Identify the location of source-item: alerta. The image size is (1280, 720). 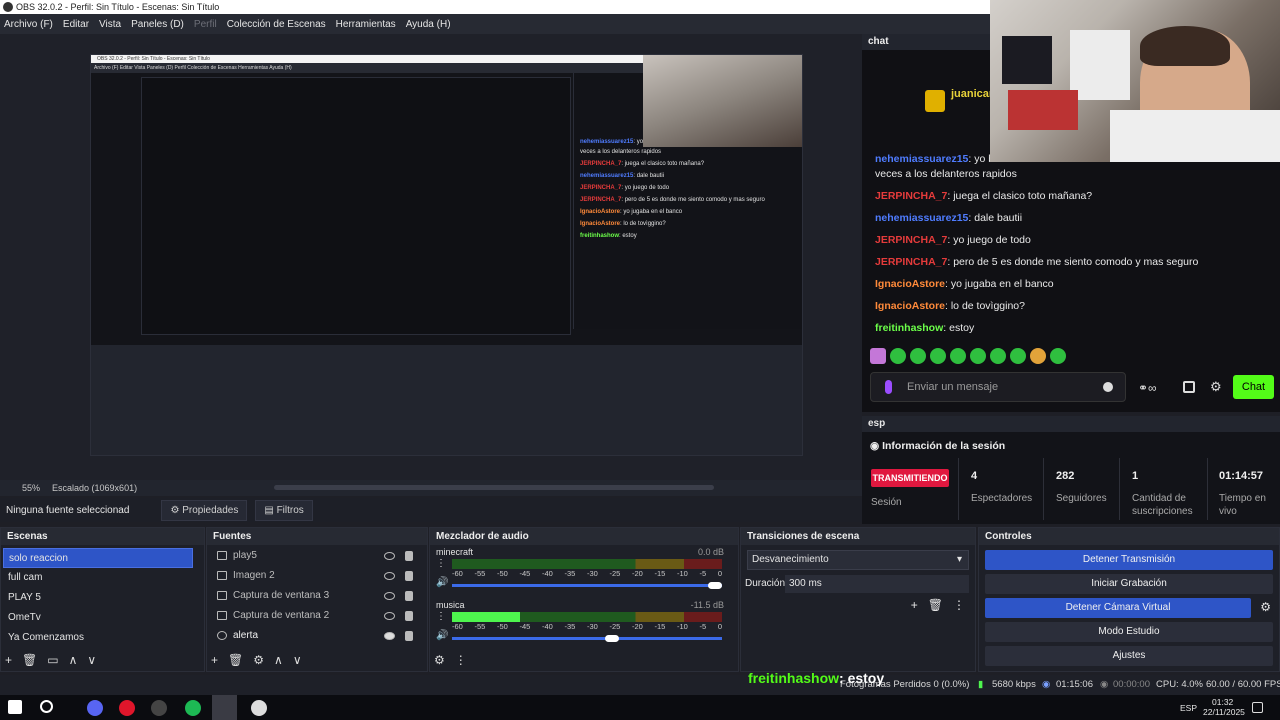
(317, 636).